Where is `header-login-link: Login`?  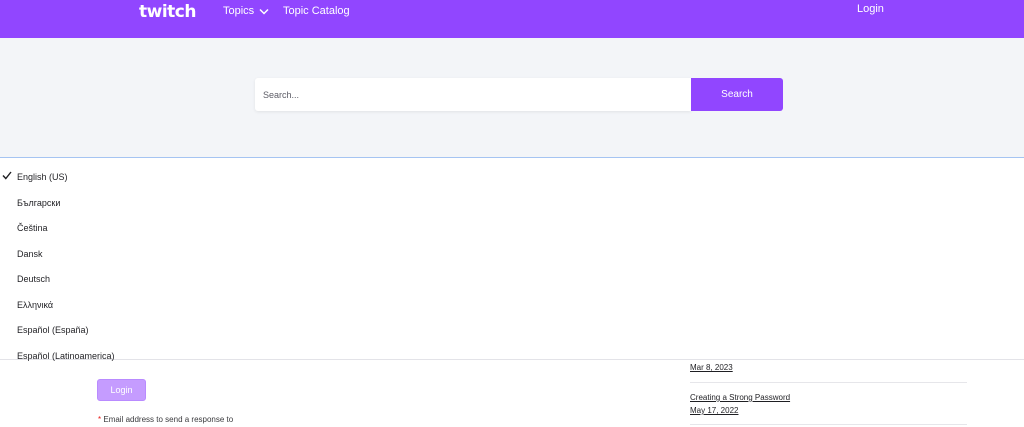 header-login-link: Login is located at coordinates (870, 9).